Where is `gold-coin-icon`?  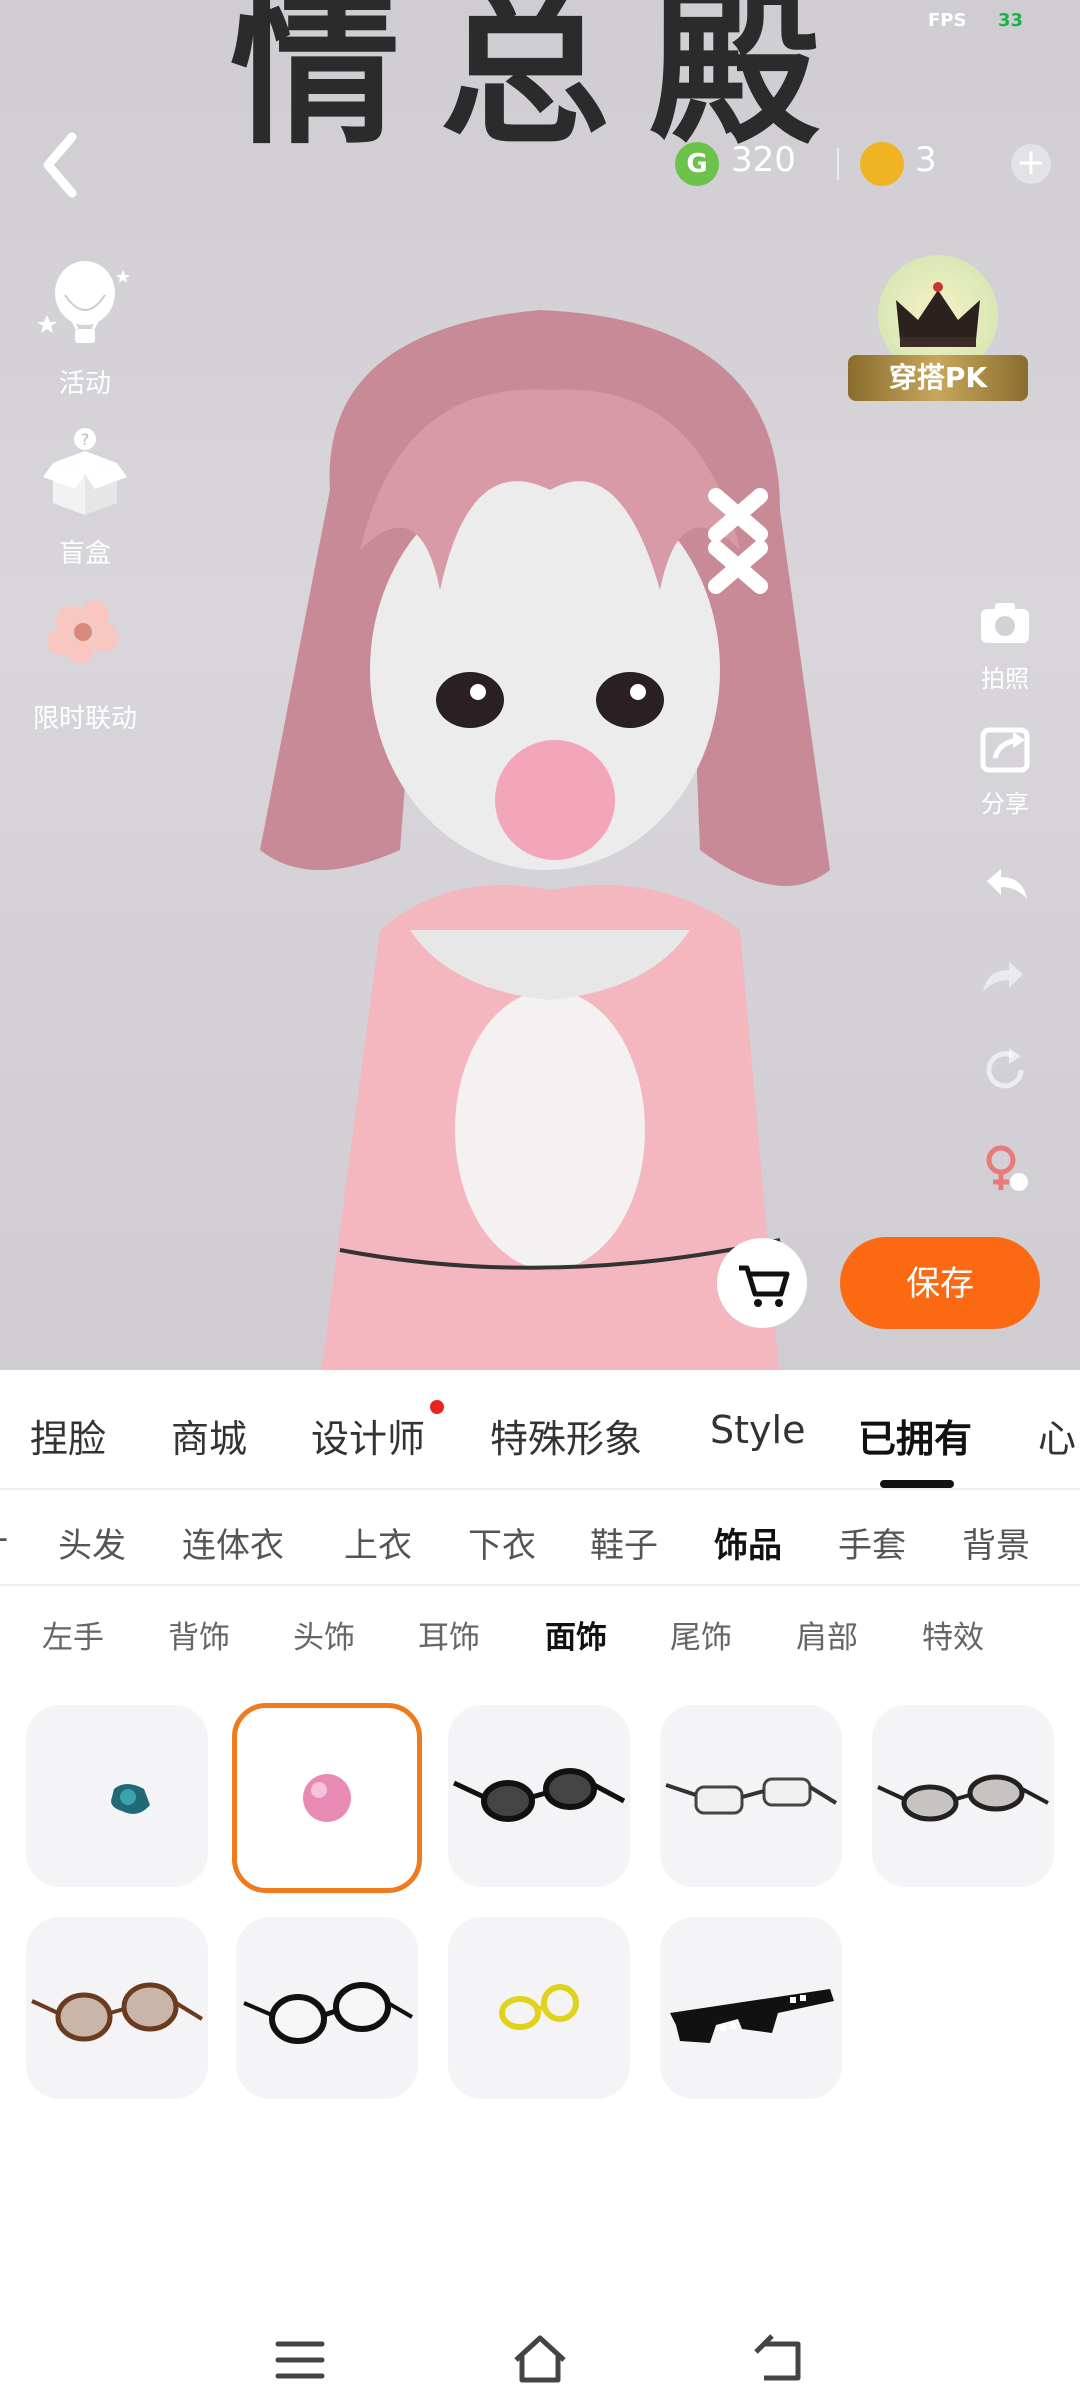 gold-coin-icon is located at coordinates (882, 164).